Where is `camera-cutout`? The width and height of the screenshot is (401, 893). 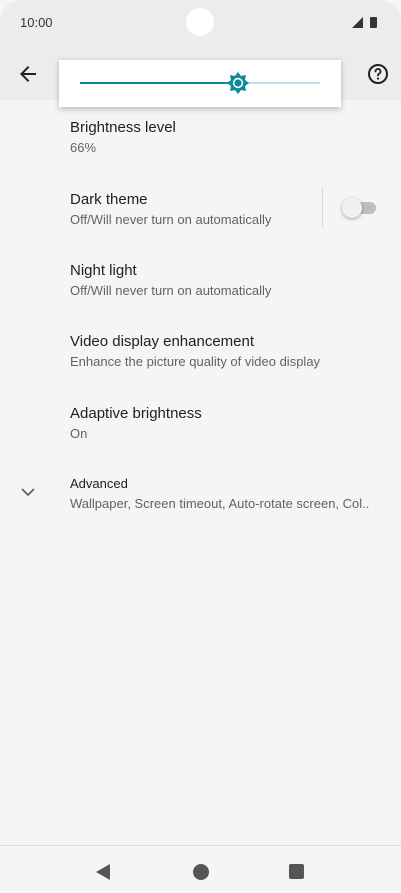
camera-cutout is located at coordinates (200, 22).